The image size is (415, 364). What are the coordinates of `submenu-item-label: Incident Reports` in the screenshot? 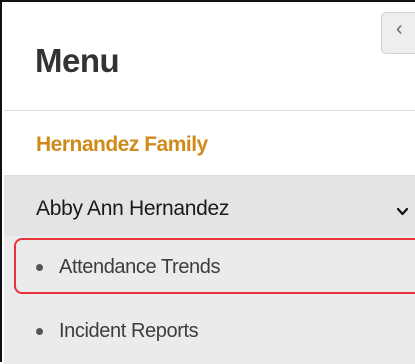 It's located at (129, 331).